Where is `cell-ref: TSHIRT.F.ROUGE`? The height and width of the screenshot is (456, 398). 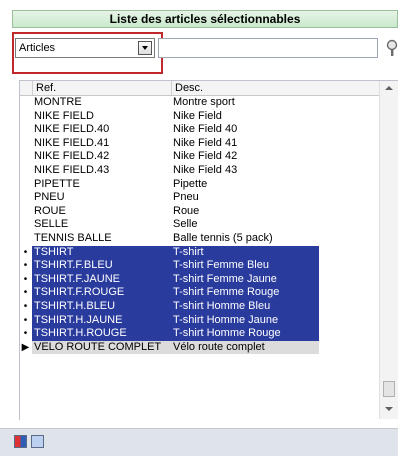
cell-ref: TSHIRT.F.ROUGE is located at coordinates (102, 293).